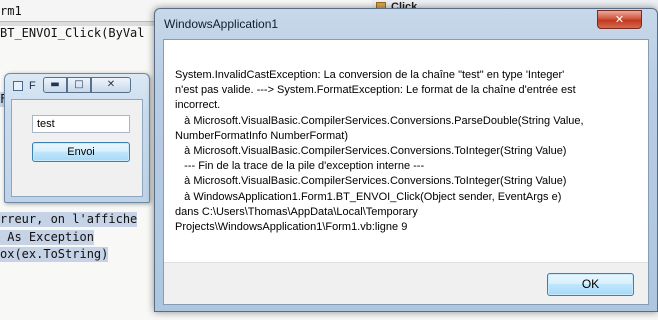 This screenshot has height=320, width=658. I want to click on messagebox-close-button: ✕, so click(619, 19).